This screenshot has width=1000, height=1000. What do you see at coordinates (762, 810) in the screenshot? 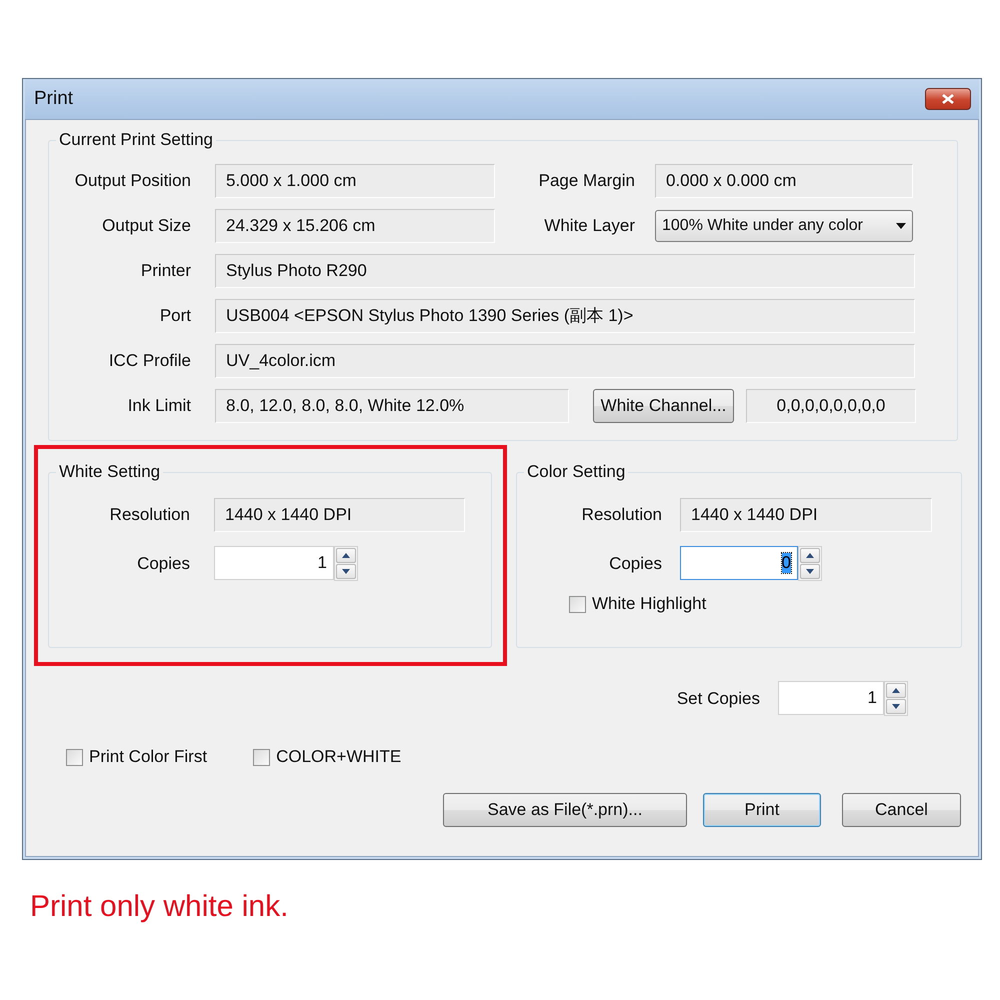
I see `dialog-button: Print` at bounding box center [762, 810].